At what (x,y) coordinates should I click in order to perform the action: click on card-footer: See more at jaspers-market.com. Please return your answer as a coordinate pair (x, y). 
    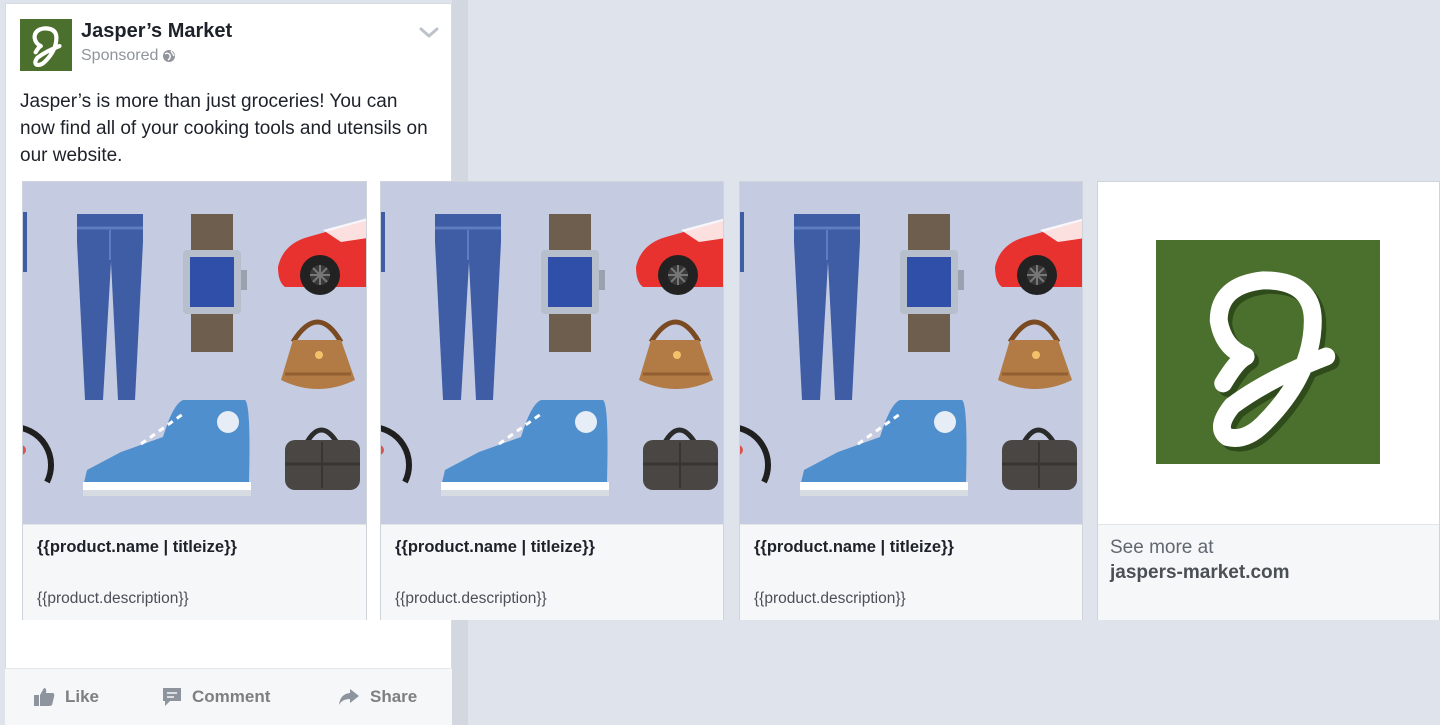
    Looking at the image, I should click on (1268, 572).